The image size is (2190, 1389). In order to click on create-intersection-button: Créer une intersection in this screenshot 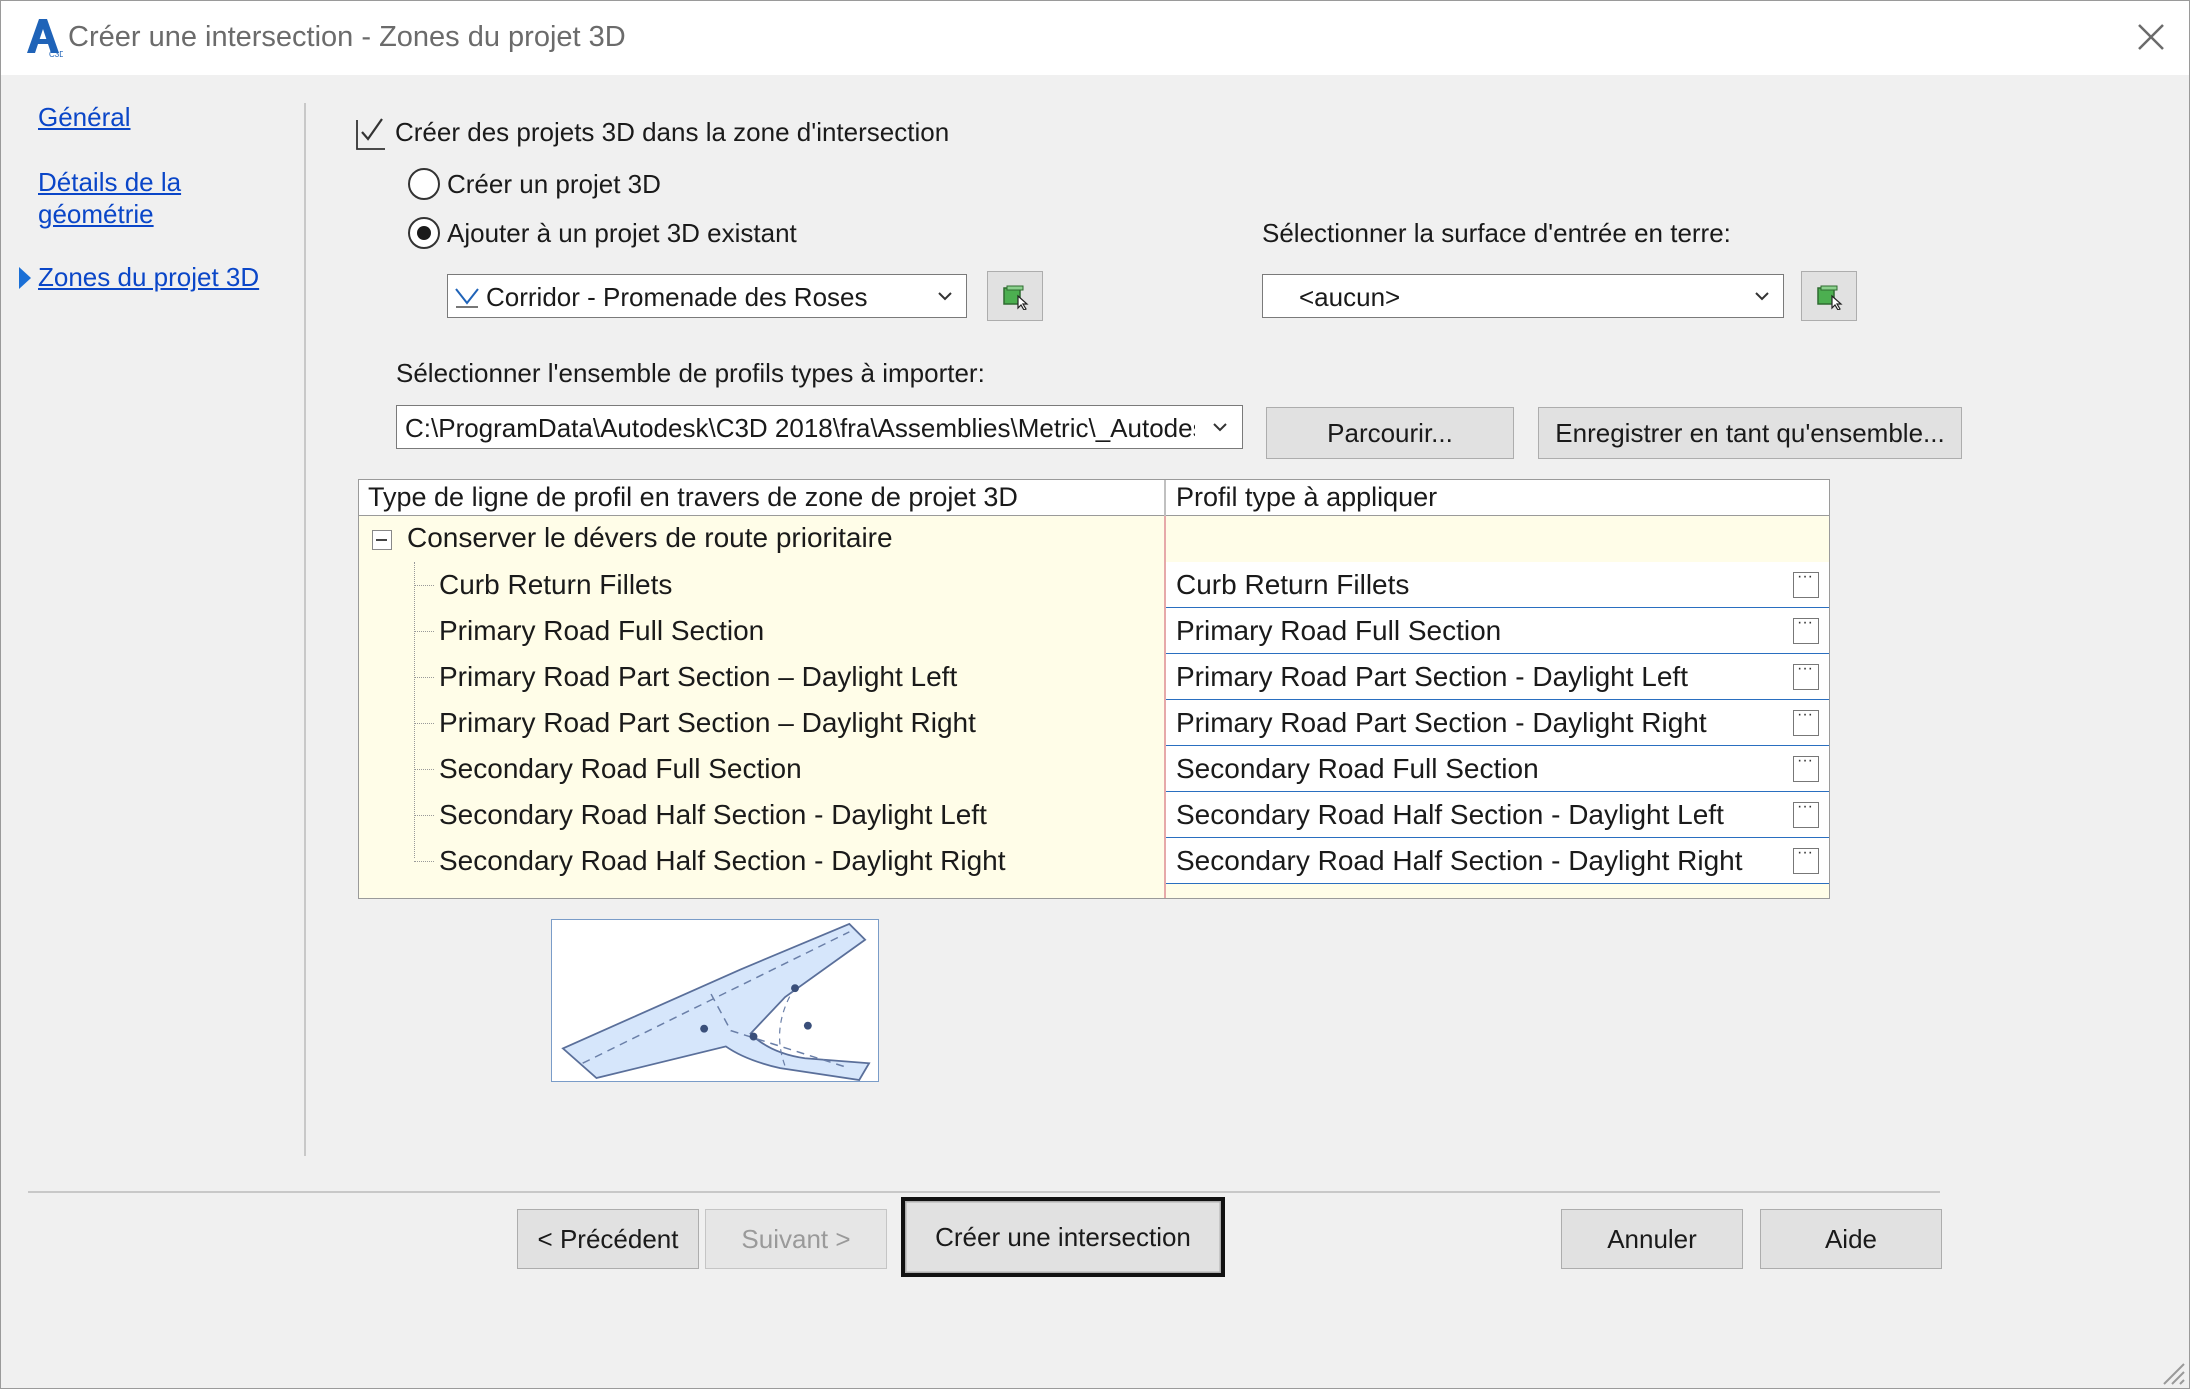, I will do `click(1063, 1237)`.